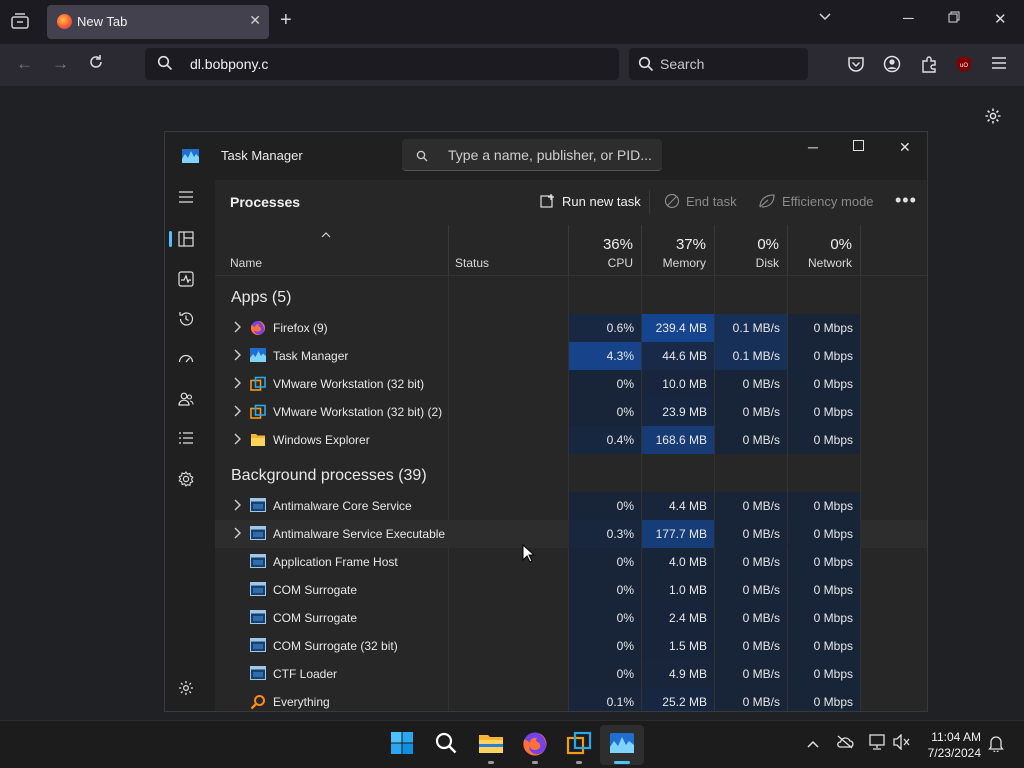 Image resolution: width=1024 pixels, height=768 pixels. What do you see at coordinates (332, 250) in the screenshot?
I see `column-header-name: Name` at bounding box center [332, 250].